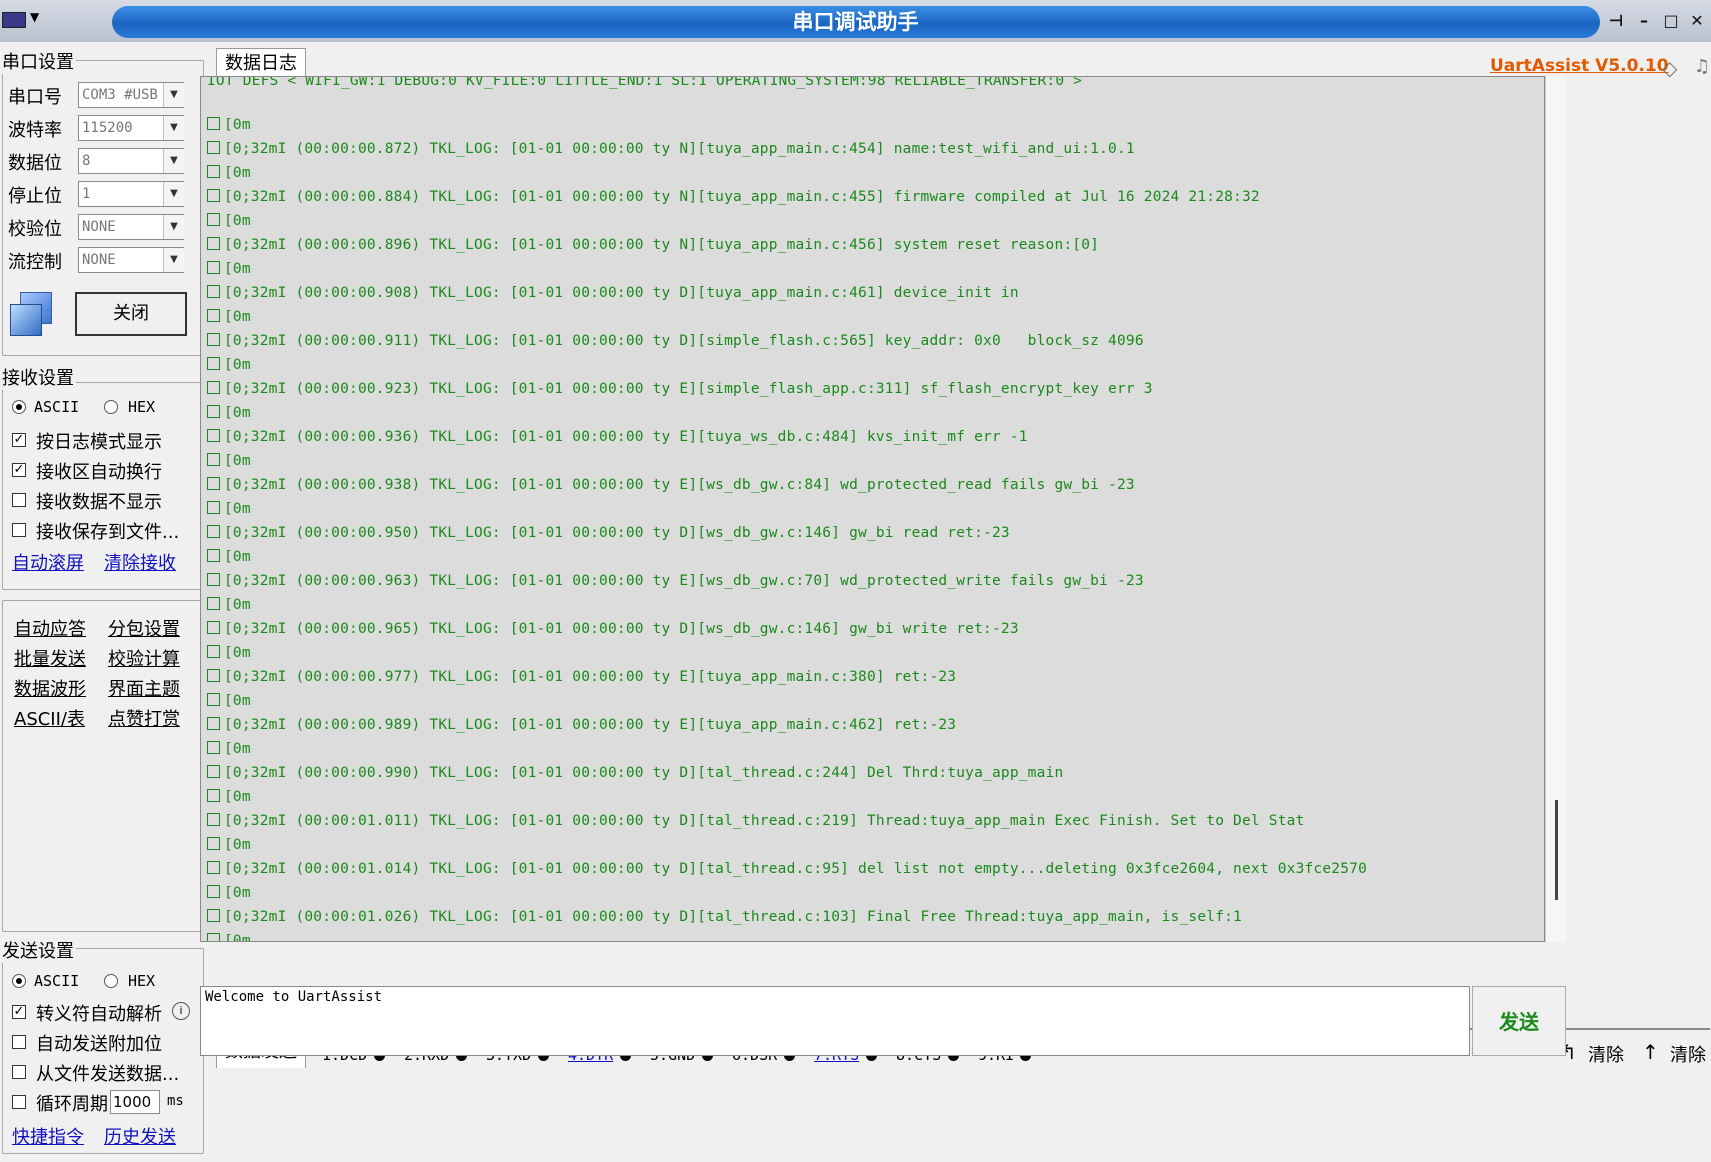 The width and height of the screenshot is (1711, 1162). What do you see at coordinates (1669, 68) in the screenshot?
I see `diamond-icon: ◇` at bounding box center [1669, 68].